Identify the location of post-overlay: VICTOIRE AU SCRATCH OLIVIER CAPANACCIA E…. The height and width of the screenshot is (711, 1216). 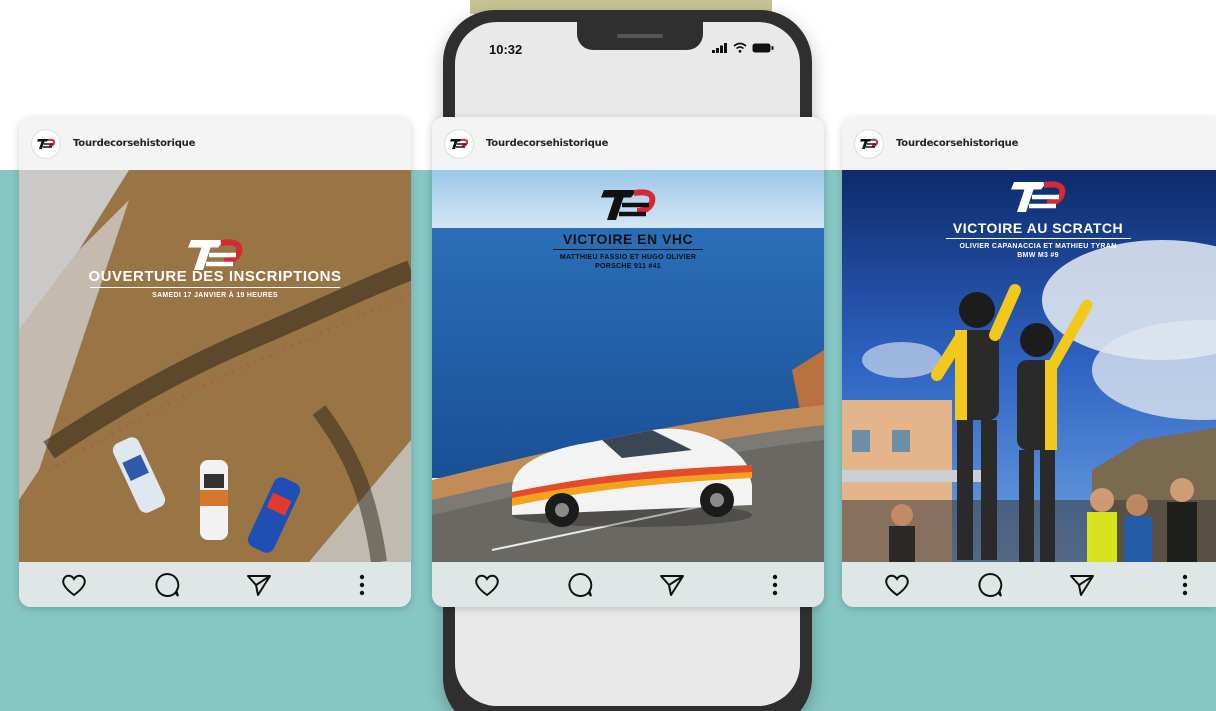
(1029, 240).